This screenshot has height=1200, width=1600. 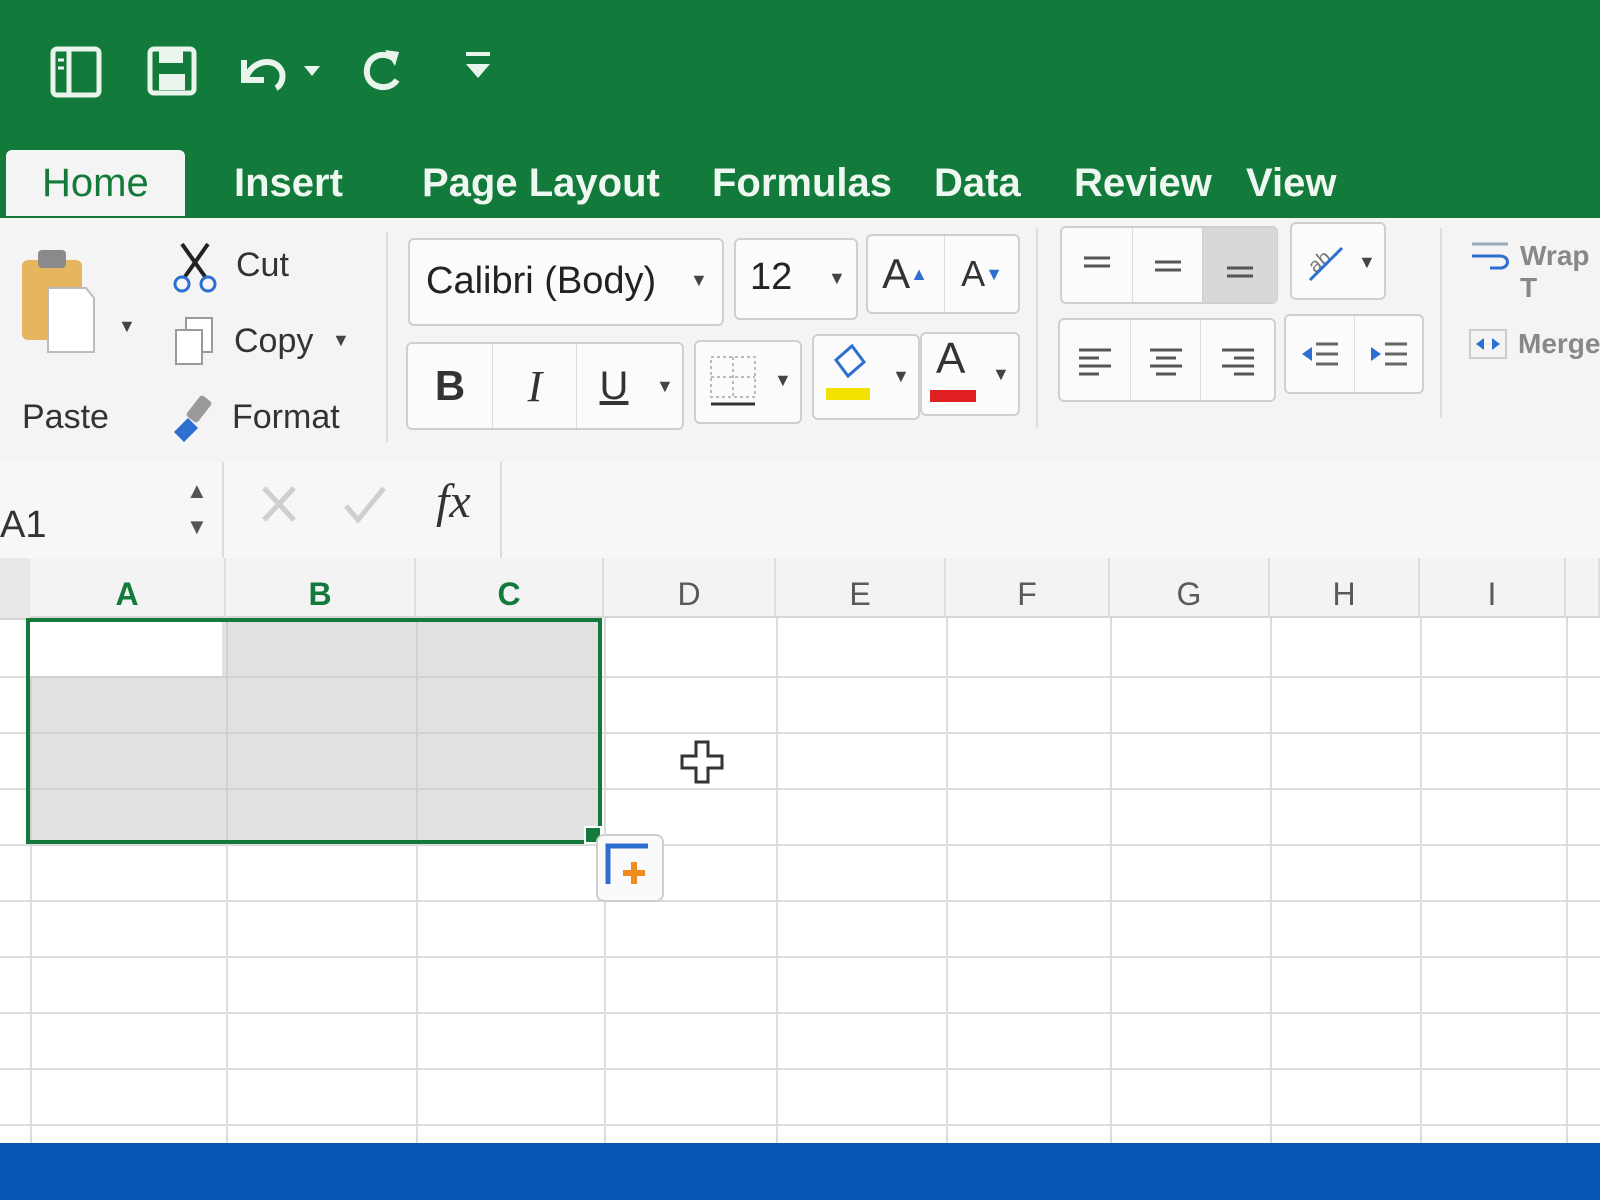 What do you see at coordinates (278, 70) in the screenshot?
I see `undo-icon` at bounding box center [278, 70].